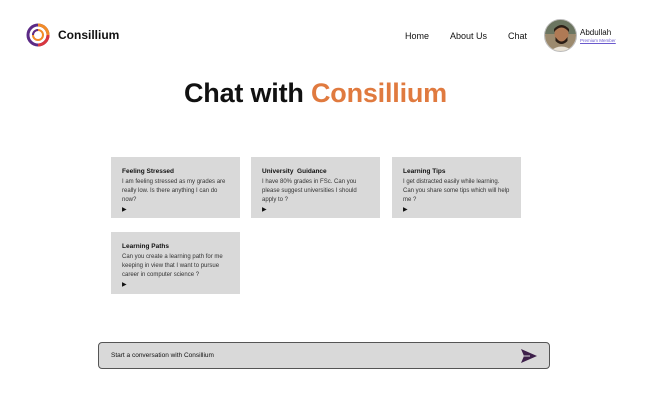  I want to click on user-avatar-icon, so click(560, 35).